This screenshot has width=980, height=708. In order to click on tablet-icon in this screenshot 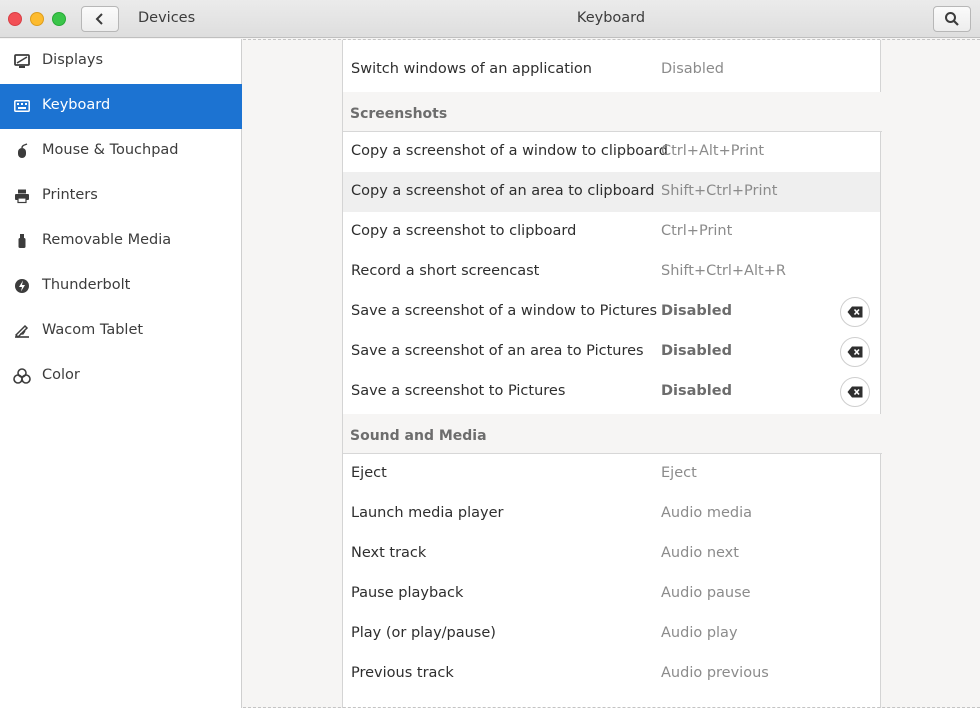, I will do `click(22, 331)`.